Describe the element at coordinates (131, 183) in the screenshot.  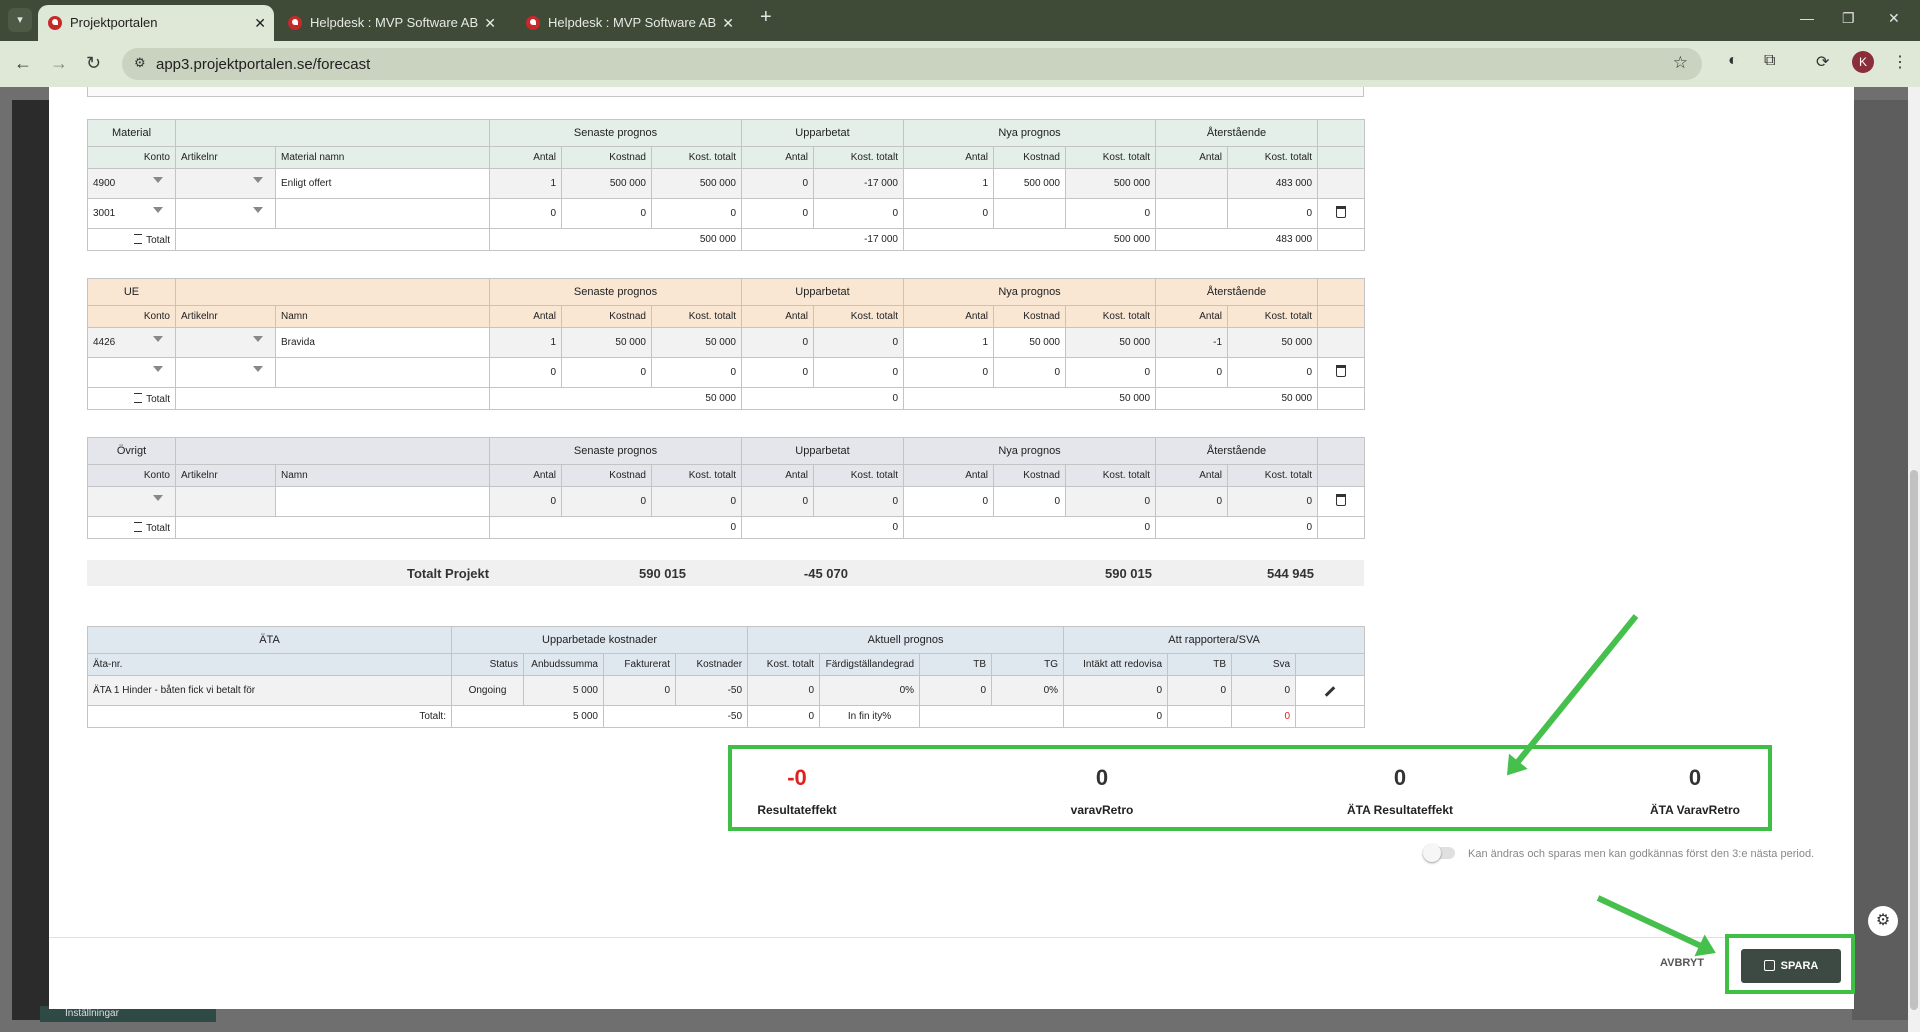
I see `konto-select: 4900` at that location.